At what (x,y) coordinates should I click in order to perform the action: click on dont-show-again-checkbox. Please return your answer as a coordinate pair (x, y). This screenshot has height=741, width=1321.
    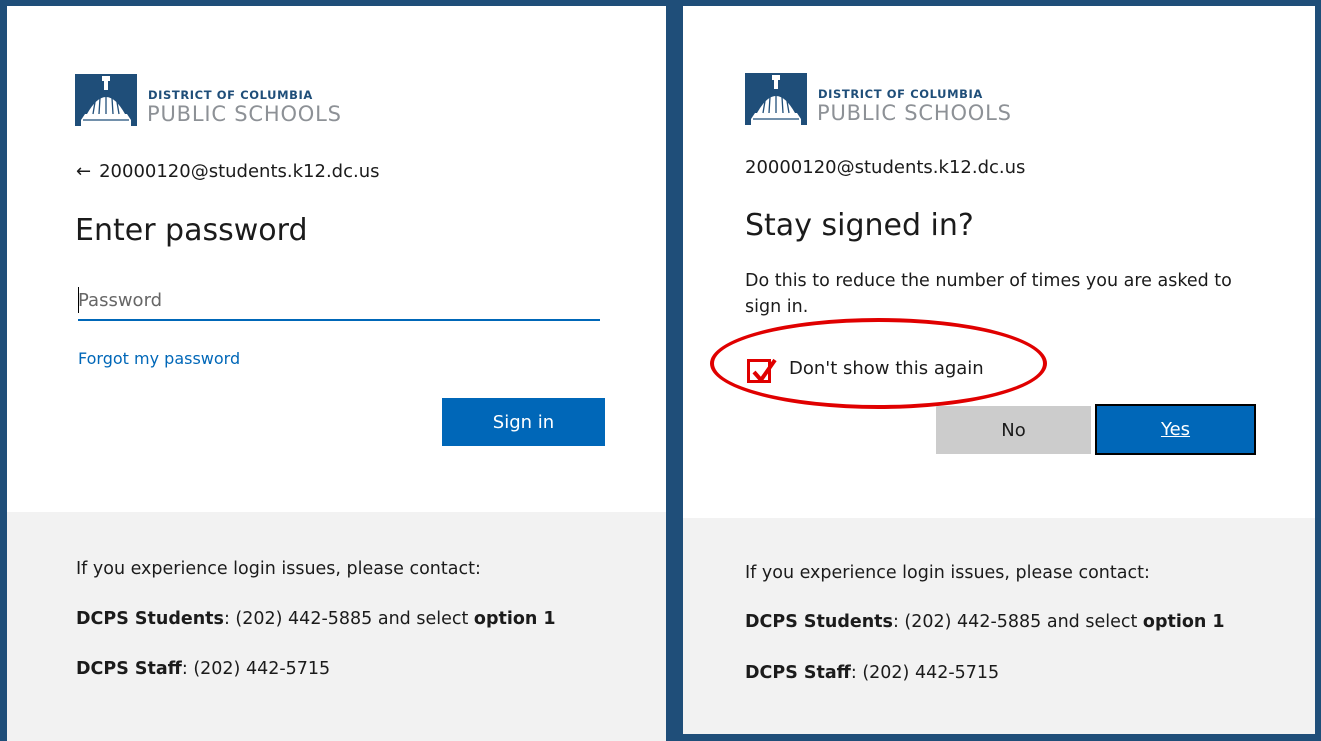
    Looking at the image, I should click on (762, 370).